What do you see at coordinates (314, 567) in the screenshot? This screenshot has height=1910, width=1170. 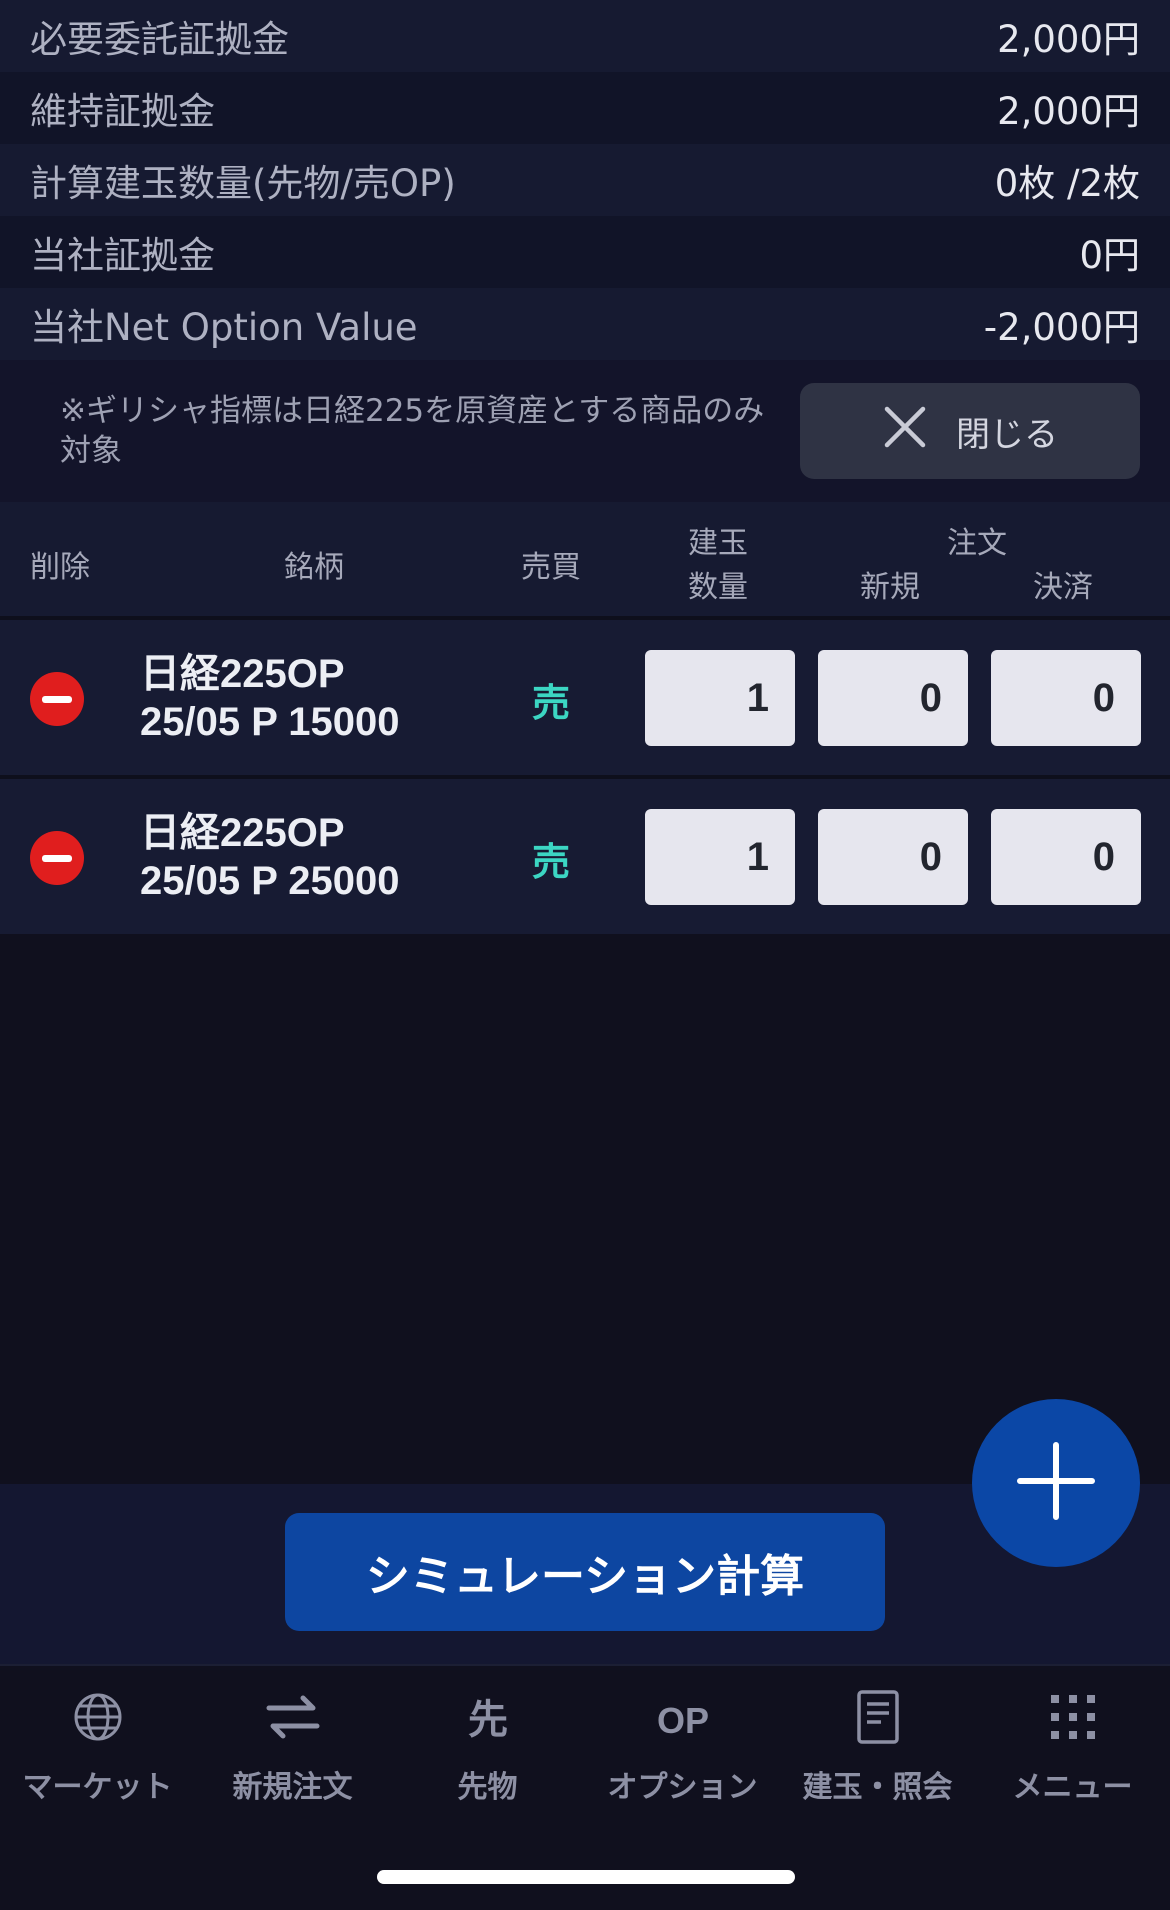 I see `header-symbol: 銘柄` at bounding box center [314, 567].